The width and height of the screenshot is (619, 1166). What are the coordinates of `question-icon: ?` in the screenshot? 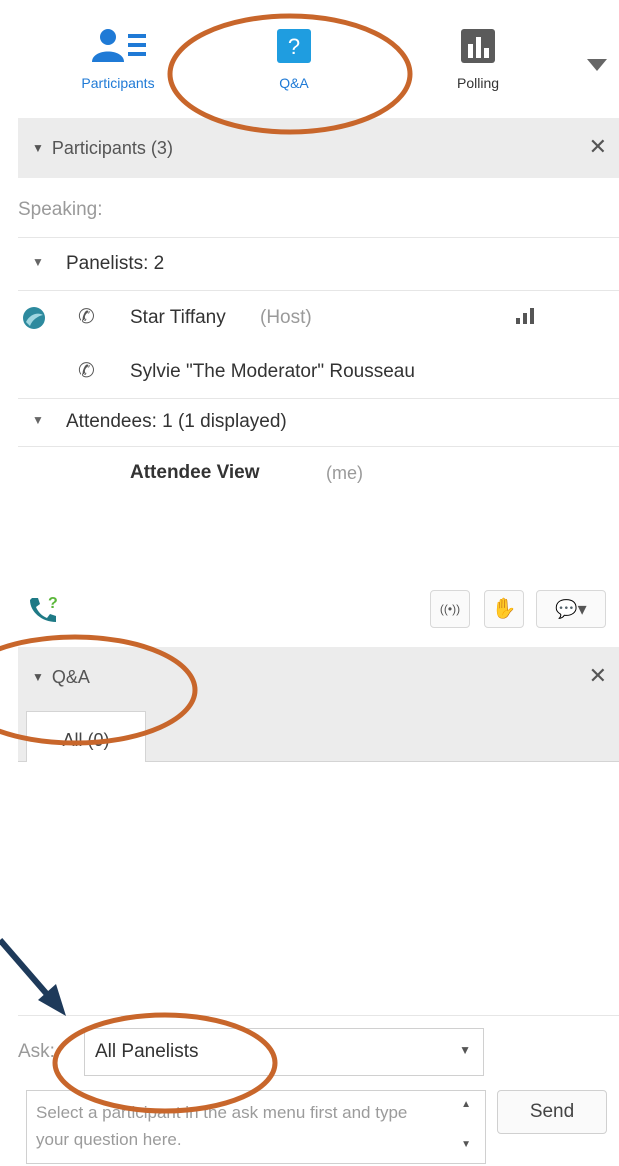 It's located at (294, 46).